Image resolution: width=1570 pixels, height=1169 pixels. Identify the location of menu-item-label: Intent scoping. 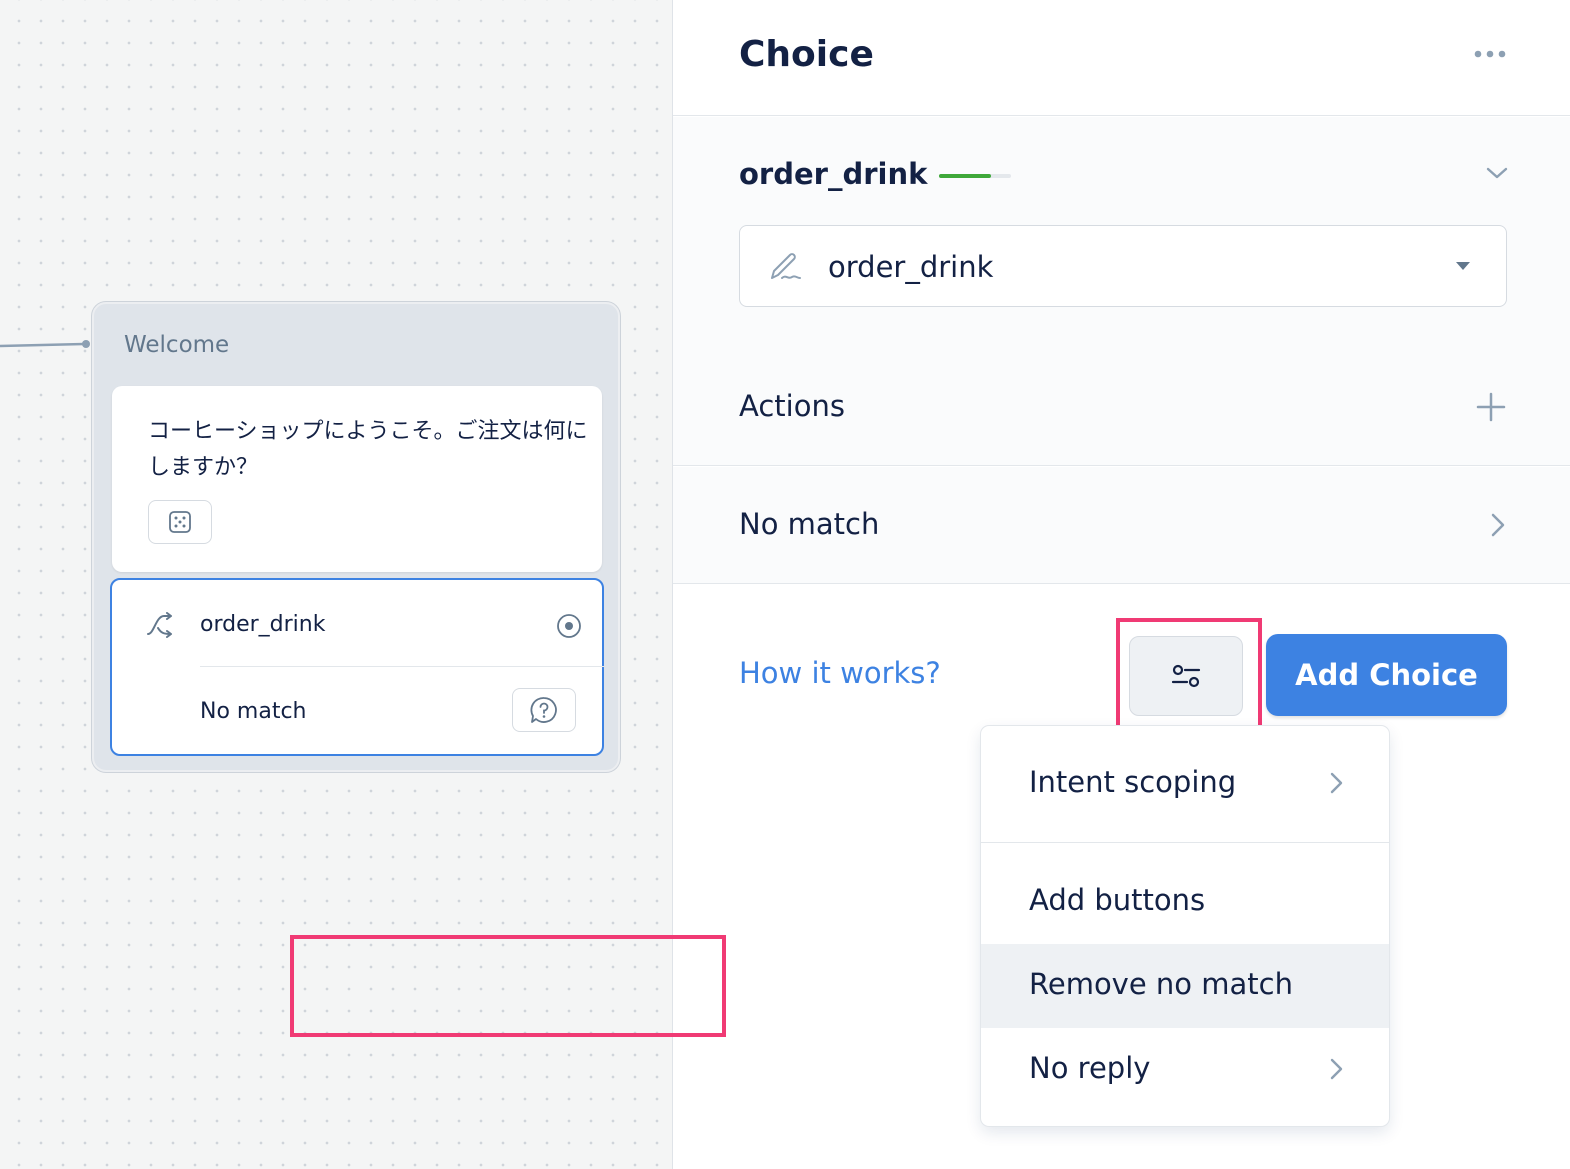
(1133, 782).